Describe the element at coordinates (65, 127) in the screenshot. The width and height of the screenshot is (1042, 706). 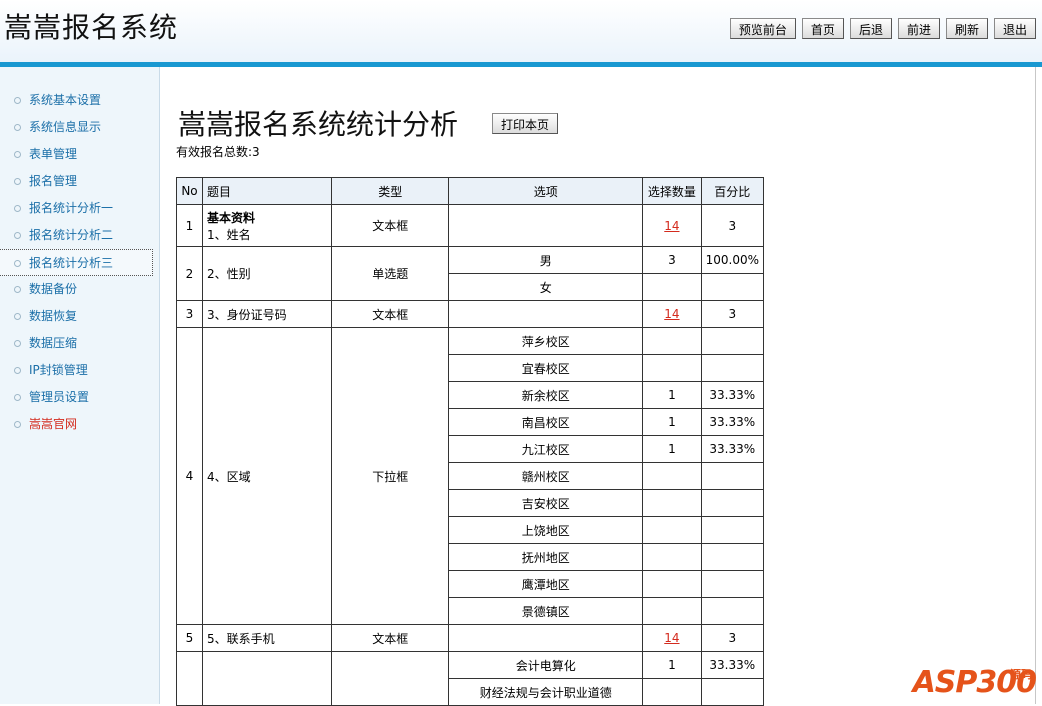
I see `sidebar-item-label: 系统信息显示` at that location.